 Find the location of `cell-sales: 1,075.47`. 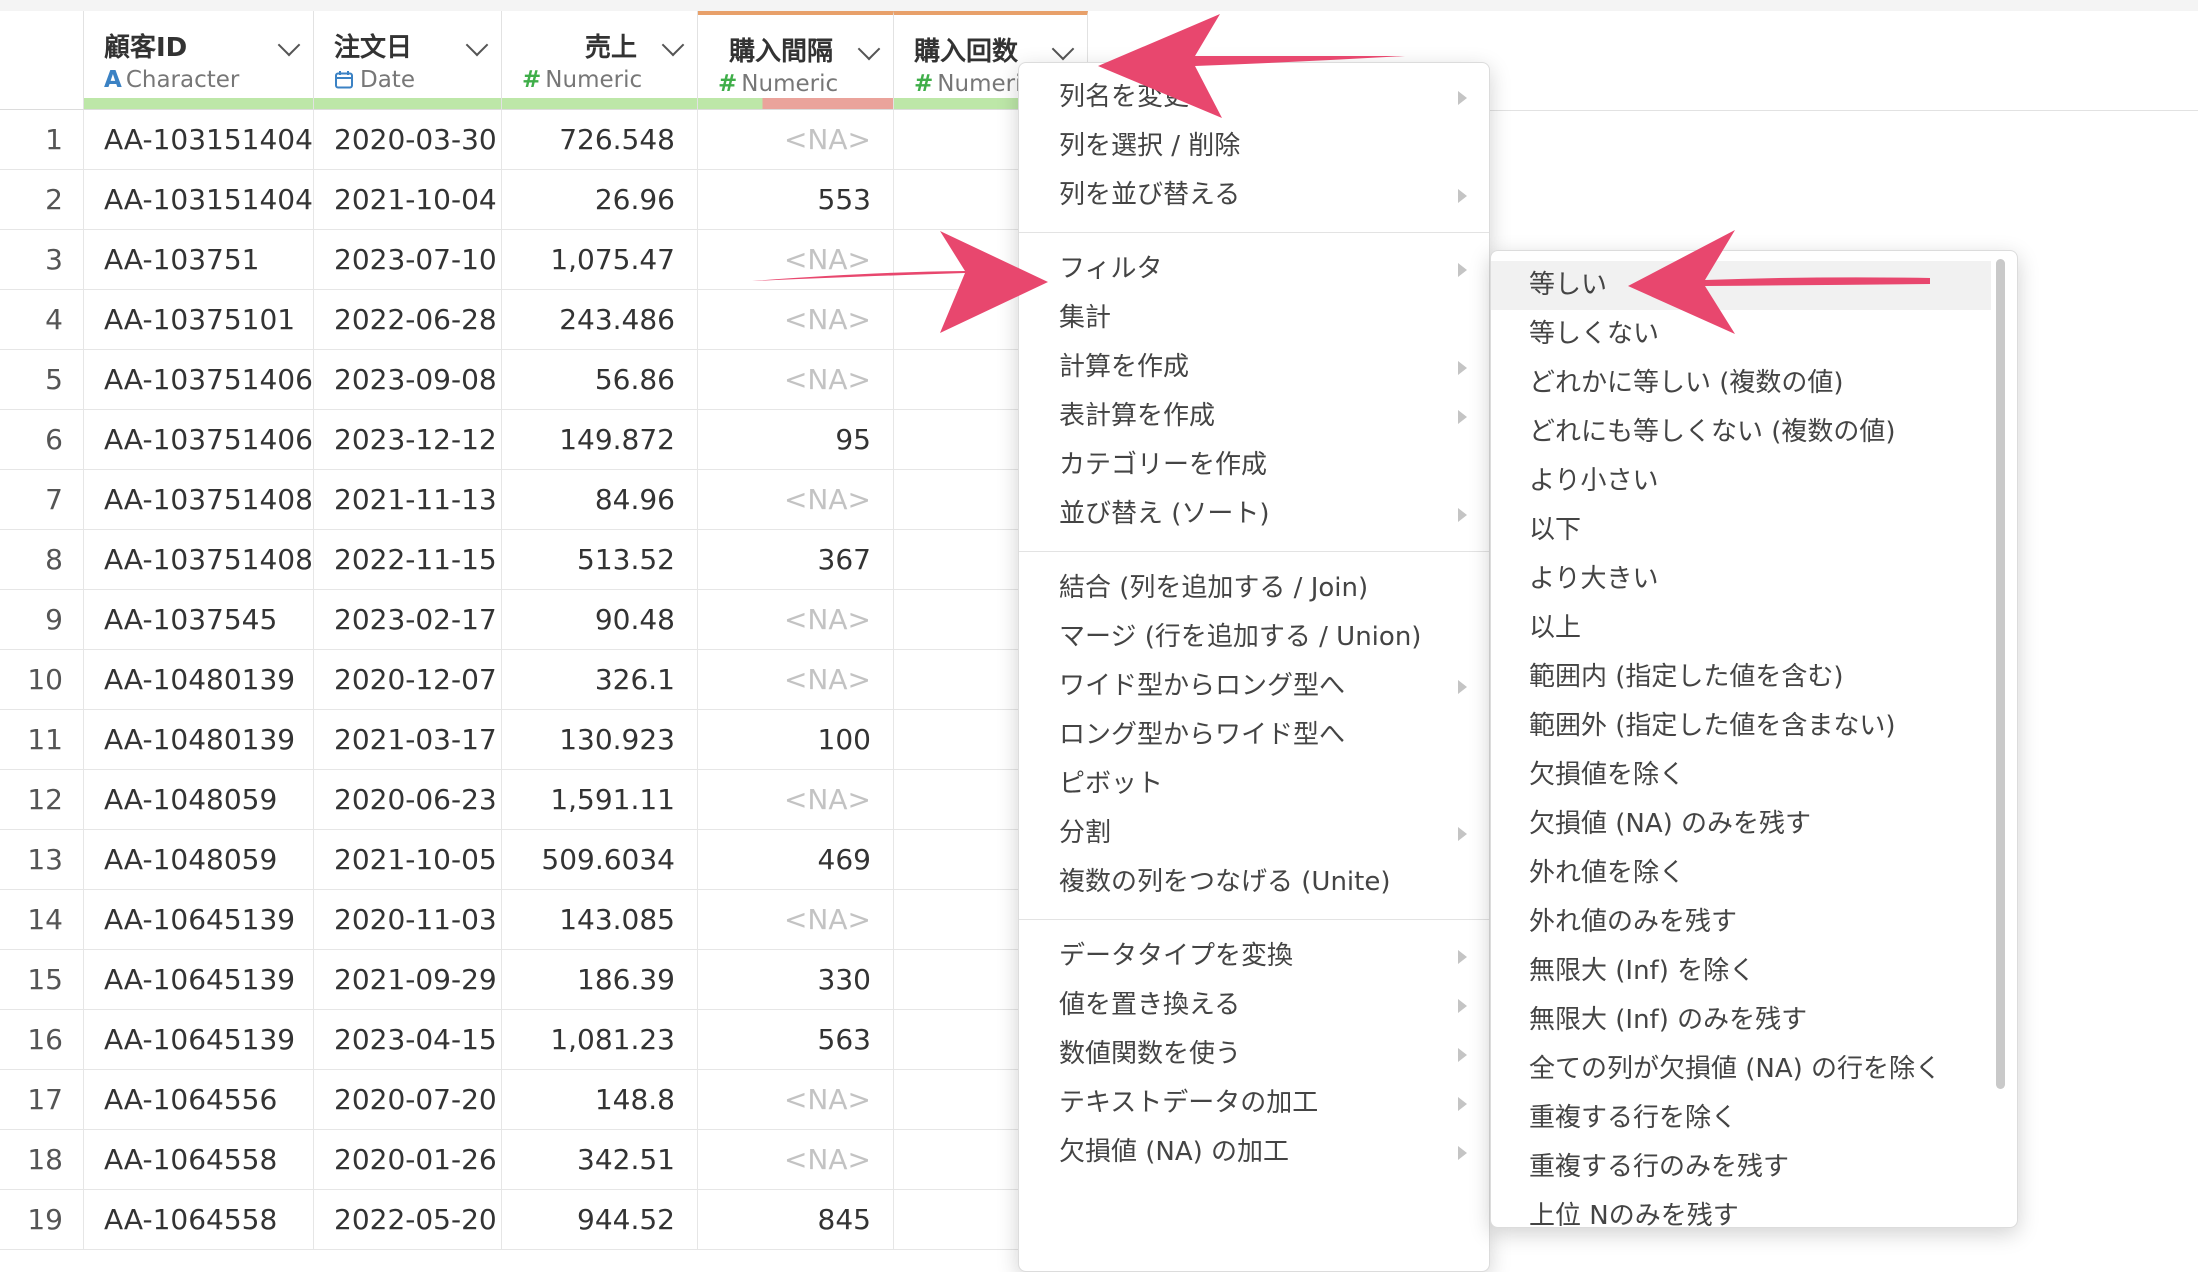

cell-sales: 1,075.47 is located at coordinates (600, 260).